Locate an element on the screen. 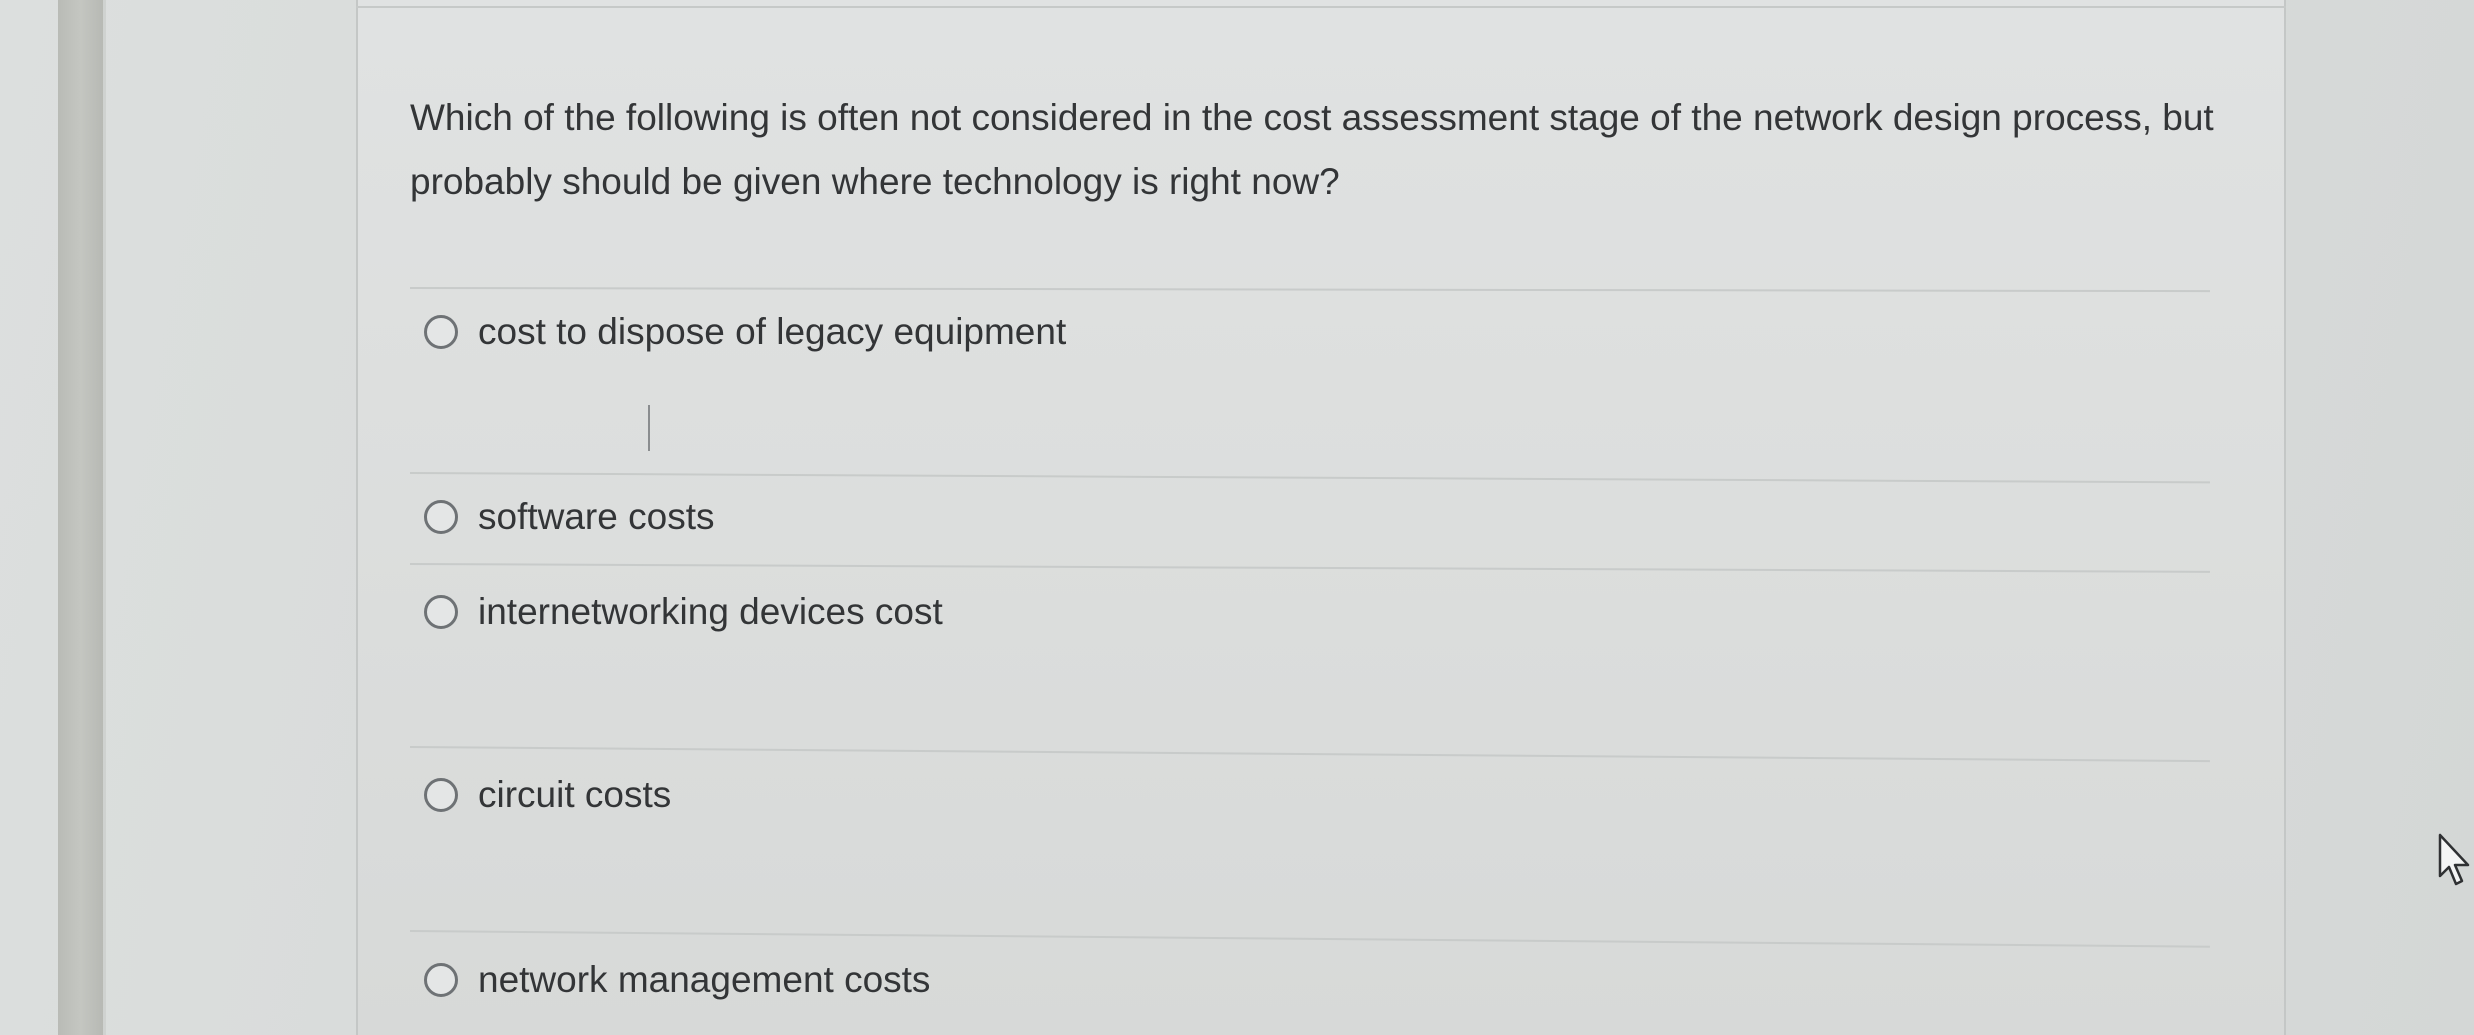 The height and width of the screenshot is (1035, 2474). stray-mark is located at coordinates (649, 428).